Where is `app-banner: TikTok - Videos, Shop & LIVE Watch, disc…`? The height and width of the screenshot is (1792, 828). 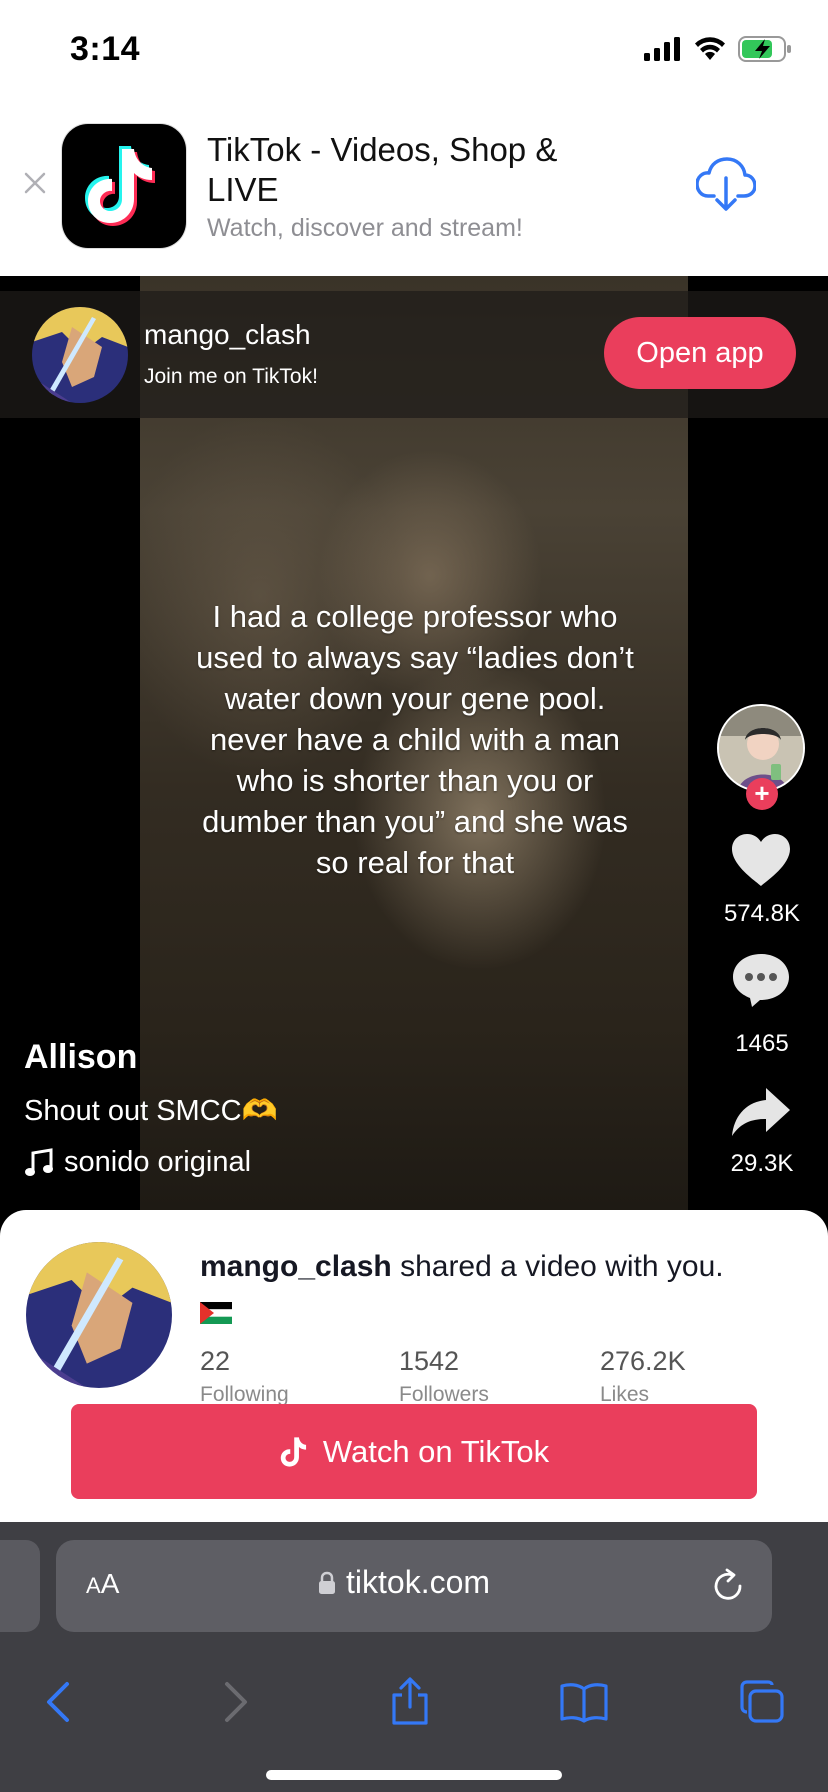
app-banner: TikTok - Videos, Shop & LIVE Watch, disc… is located at coordinates (414, 188).